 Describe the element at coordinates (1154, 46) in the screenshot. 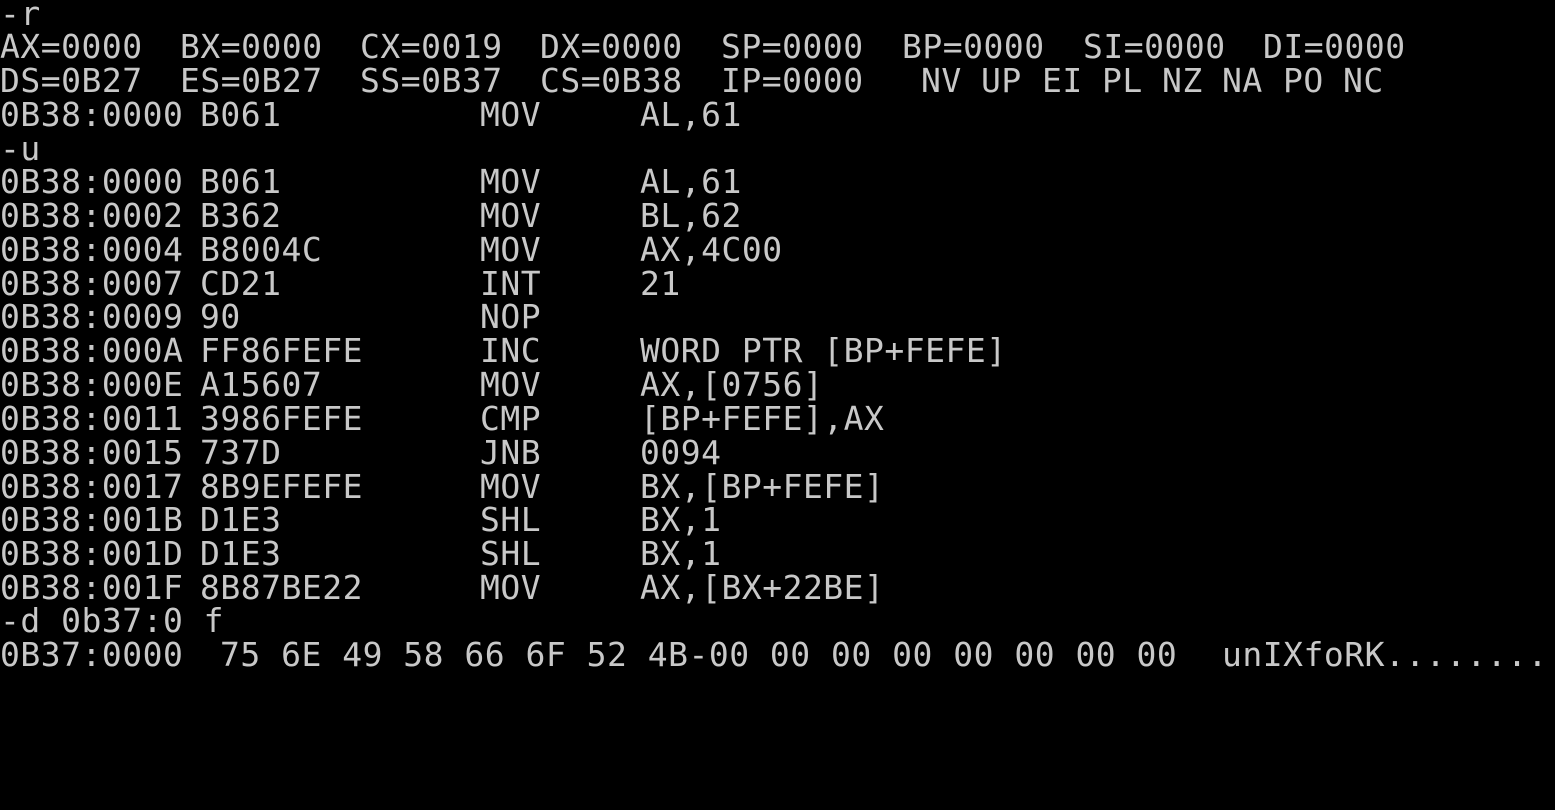

I see `register-si: SI=0000` at that location.